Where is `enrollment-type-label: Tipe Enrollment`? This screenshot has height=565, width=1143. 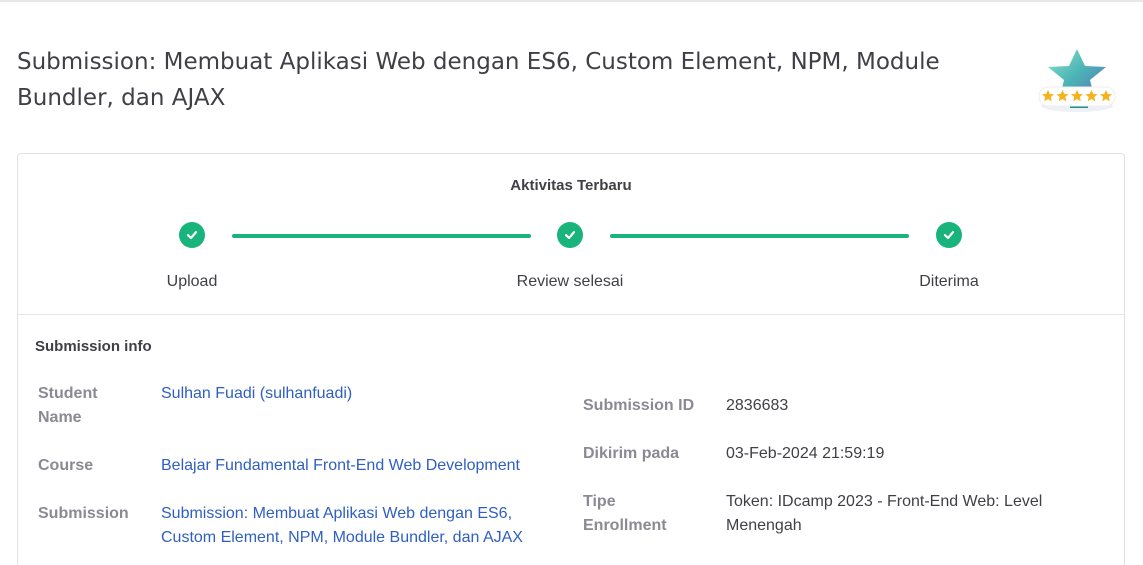 enrollment-type-label: Tipe Enrollment is located at coordinates (625, 513).